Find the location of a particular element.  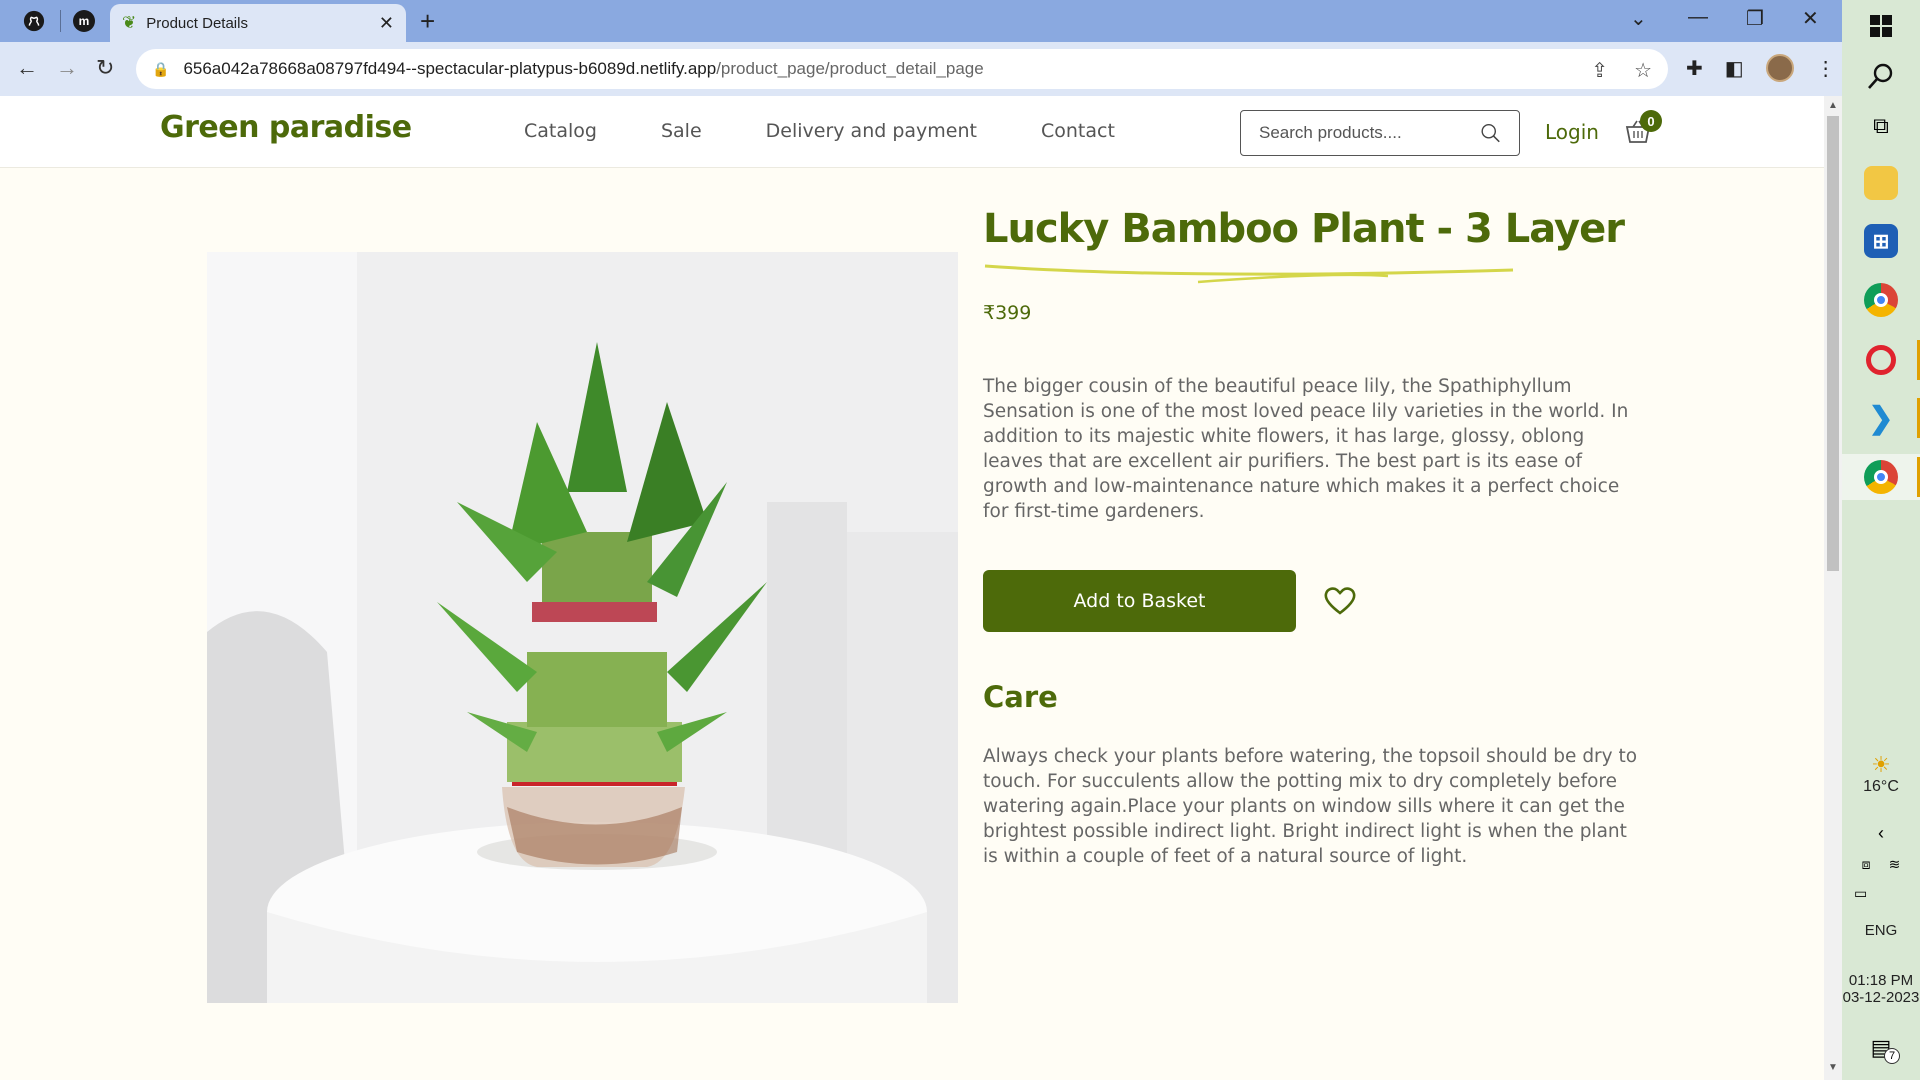

browser-tab-bar: m ❦ Product Details ✕ + ⌄ — ❐ ✕ is located at coordinates (921, 21).